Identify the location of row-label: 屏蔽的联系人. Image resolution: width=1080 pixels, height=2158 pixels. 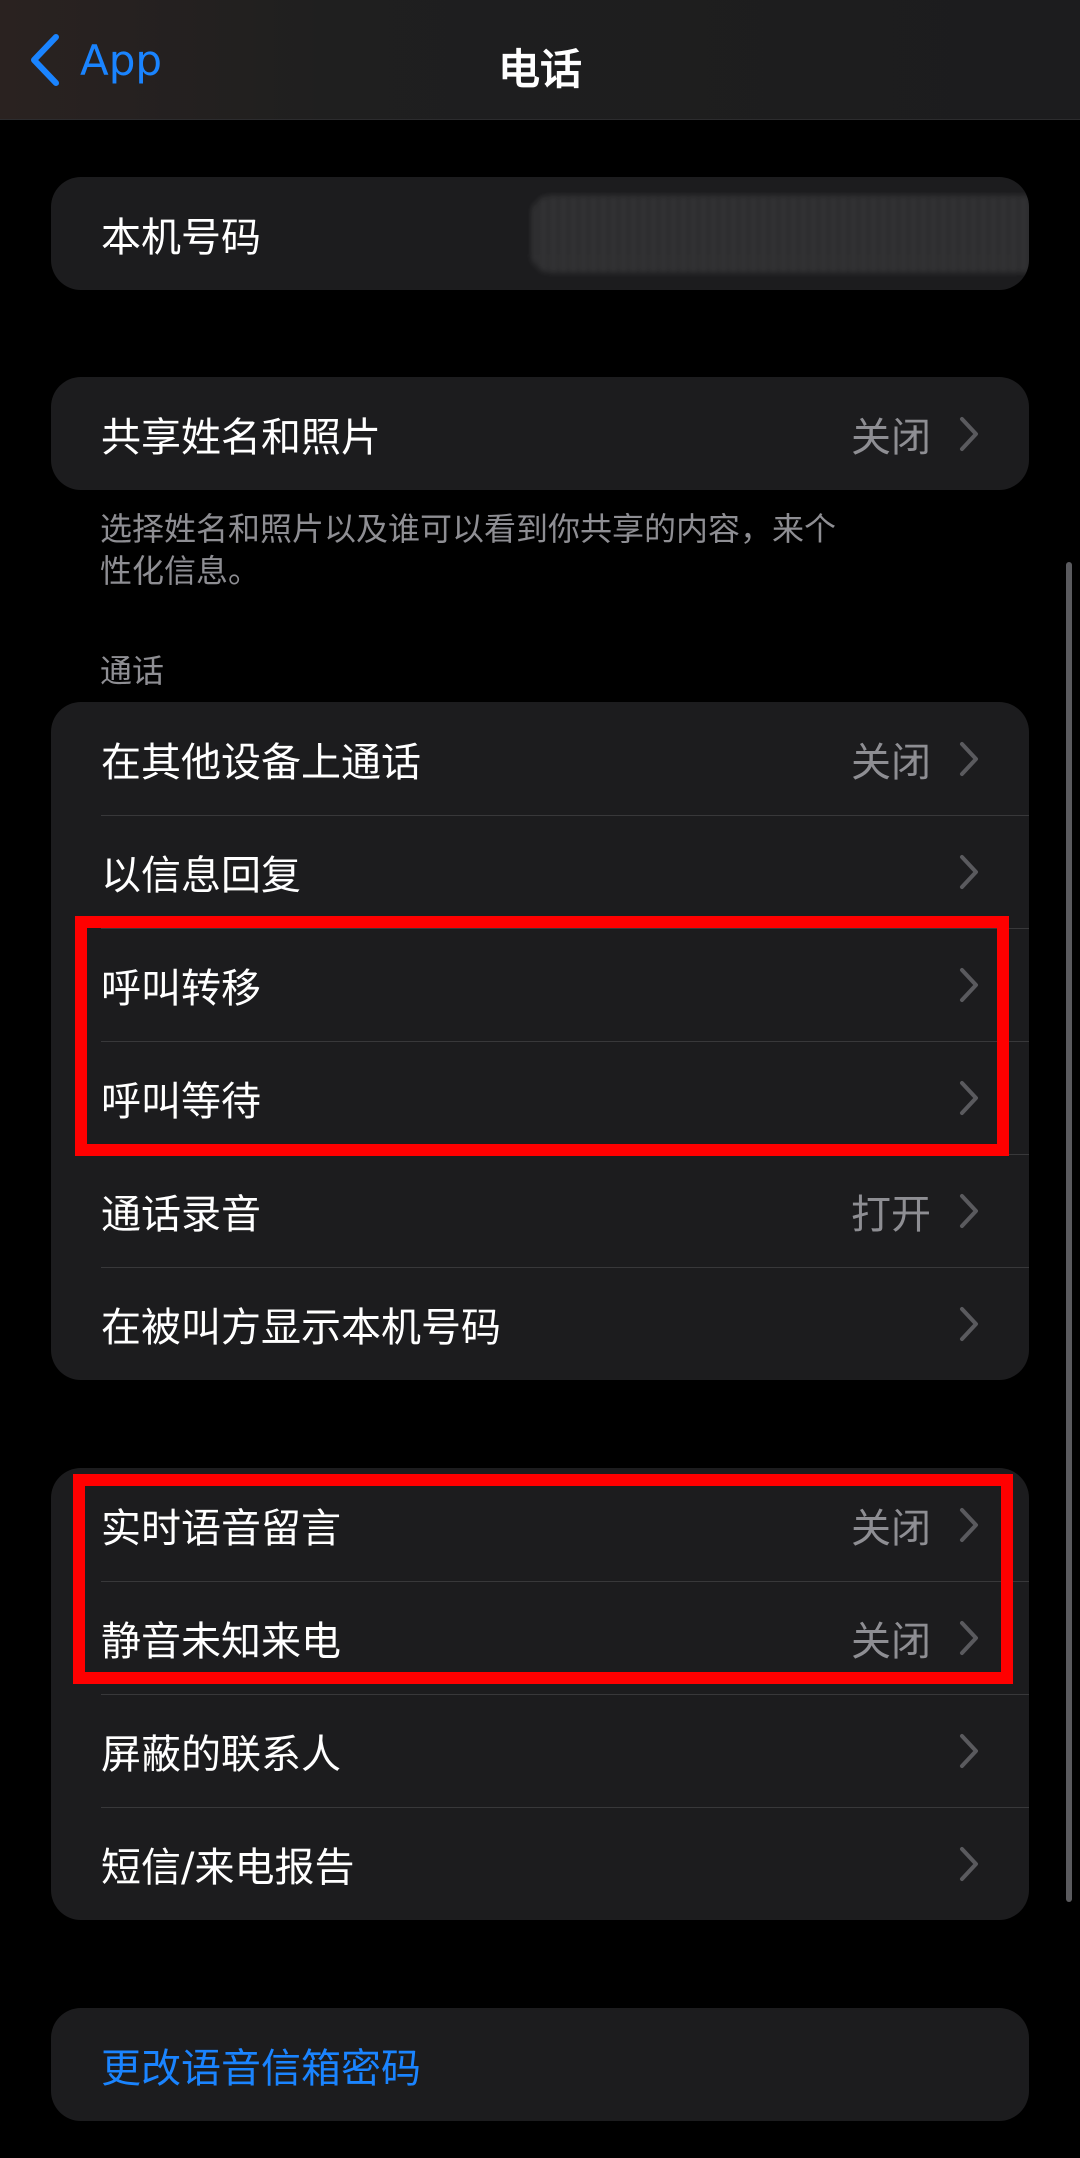
(221, 1754).